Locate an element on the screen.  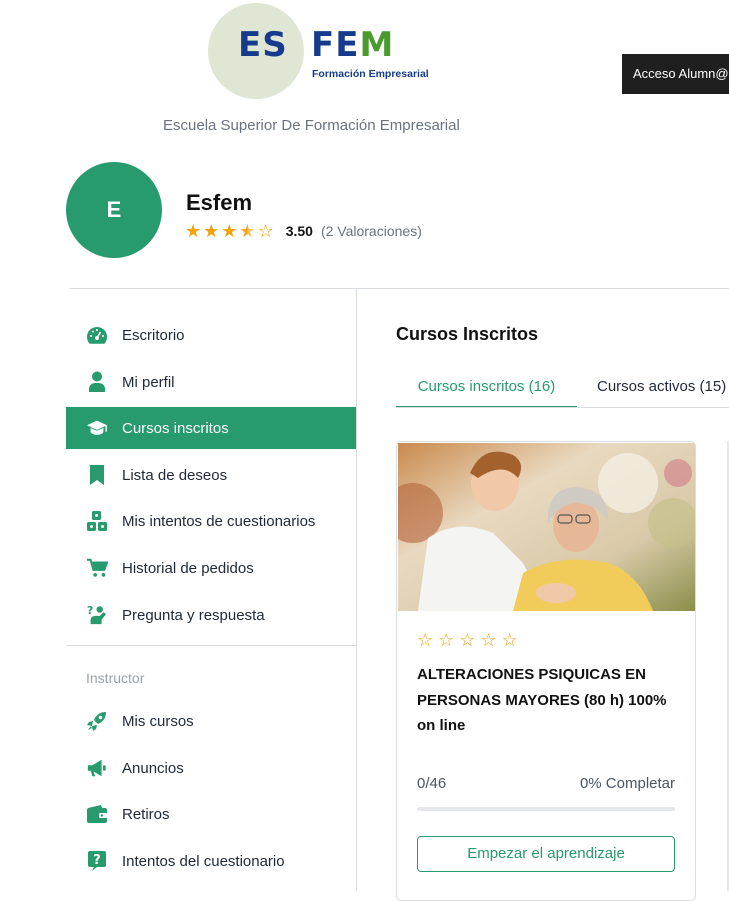
sidebar-divider is located at coordinates (356, 590).